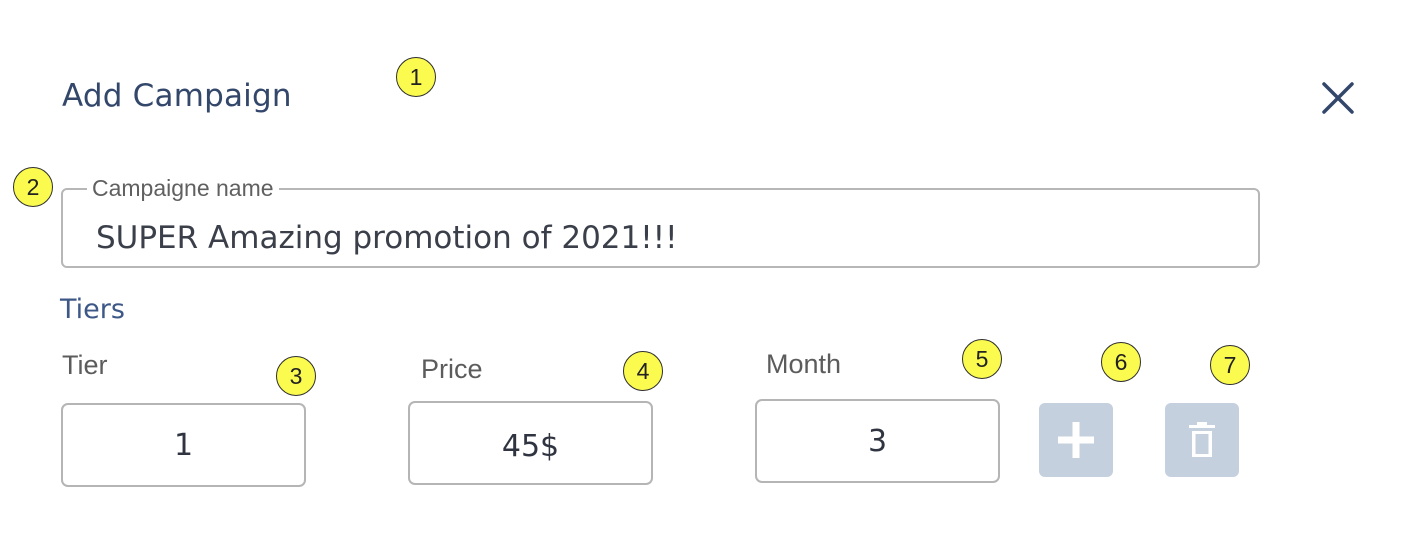 The height and width of the screenshot is (538, 1424). What do you see at coordinates (183, 188) in the screenshot?
I see `campaign-name-label: Campaigne name` at bounding box center [183, 188].